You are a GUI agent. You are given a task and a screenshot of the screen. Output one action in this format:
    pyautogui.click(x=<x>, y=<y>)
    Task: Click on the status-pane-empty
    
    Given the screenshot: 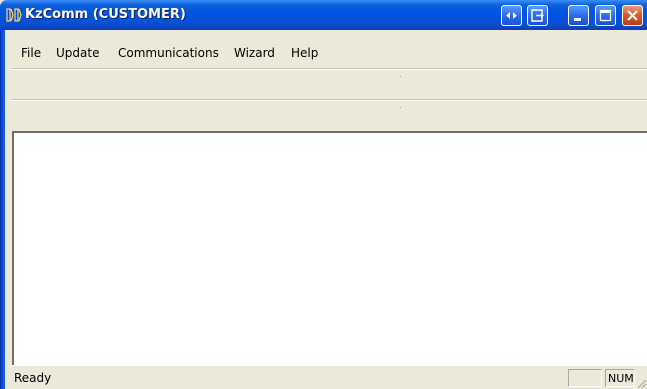 What is the action you would take?
    pyautogui.click(x=585, y=378)
    